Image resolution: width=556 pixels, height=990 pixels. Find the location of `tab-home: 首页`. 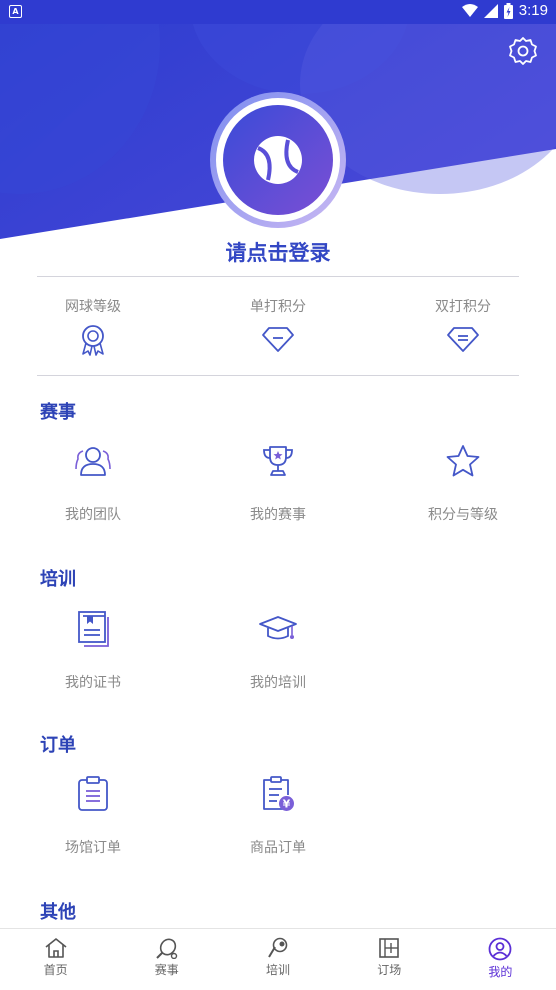

tab-home: 首页 is located at coordinates (55, 959).